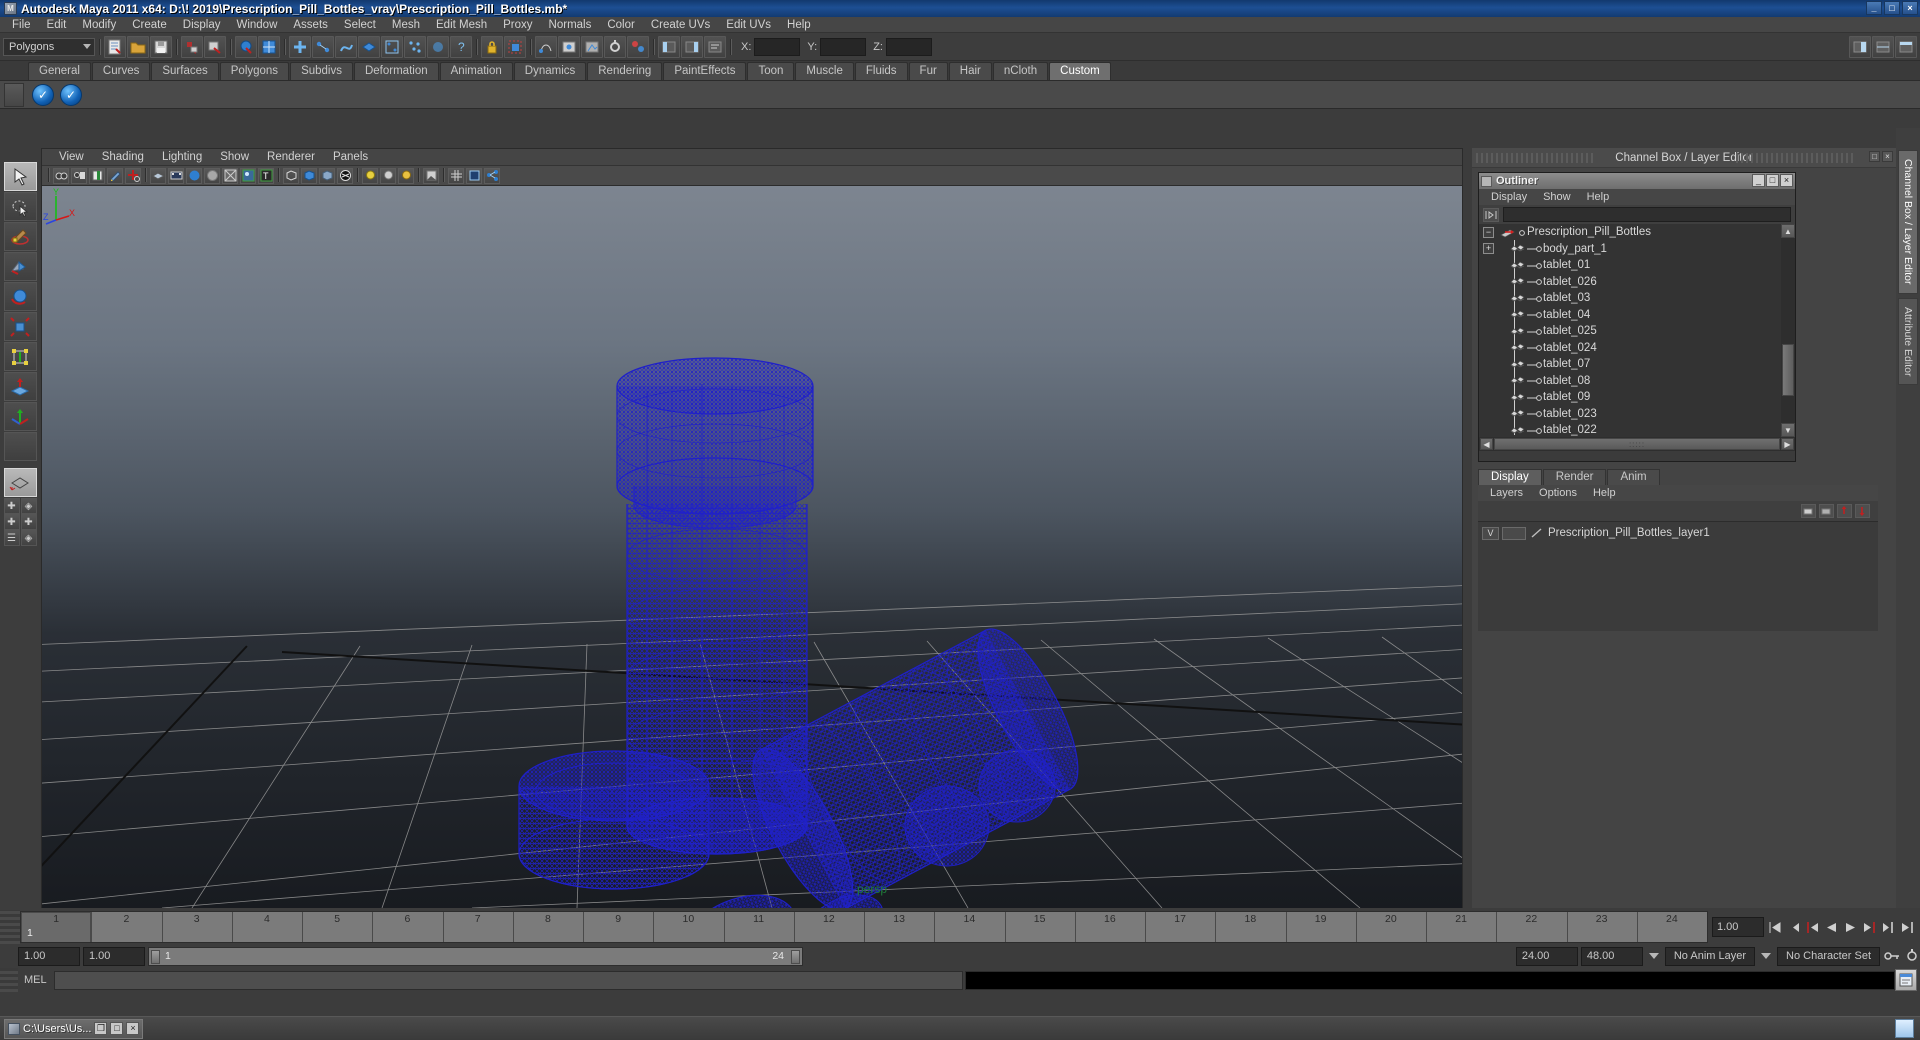  What do you see at coordinates (370, 175) in the screenshot?
I see `light-bulb-icon` at bounding box center [370, 175].